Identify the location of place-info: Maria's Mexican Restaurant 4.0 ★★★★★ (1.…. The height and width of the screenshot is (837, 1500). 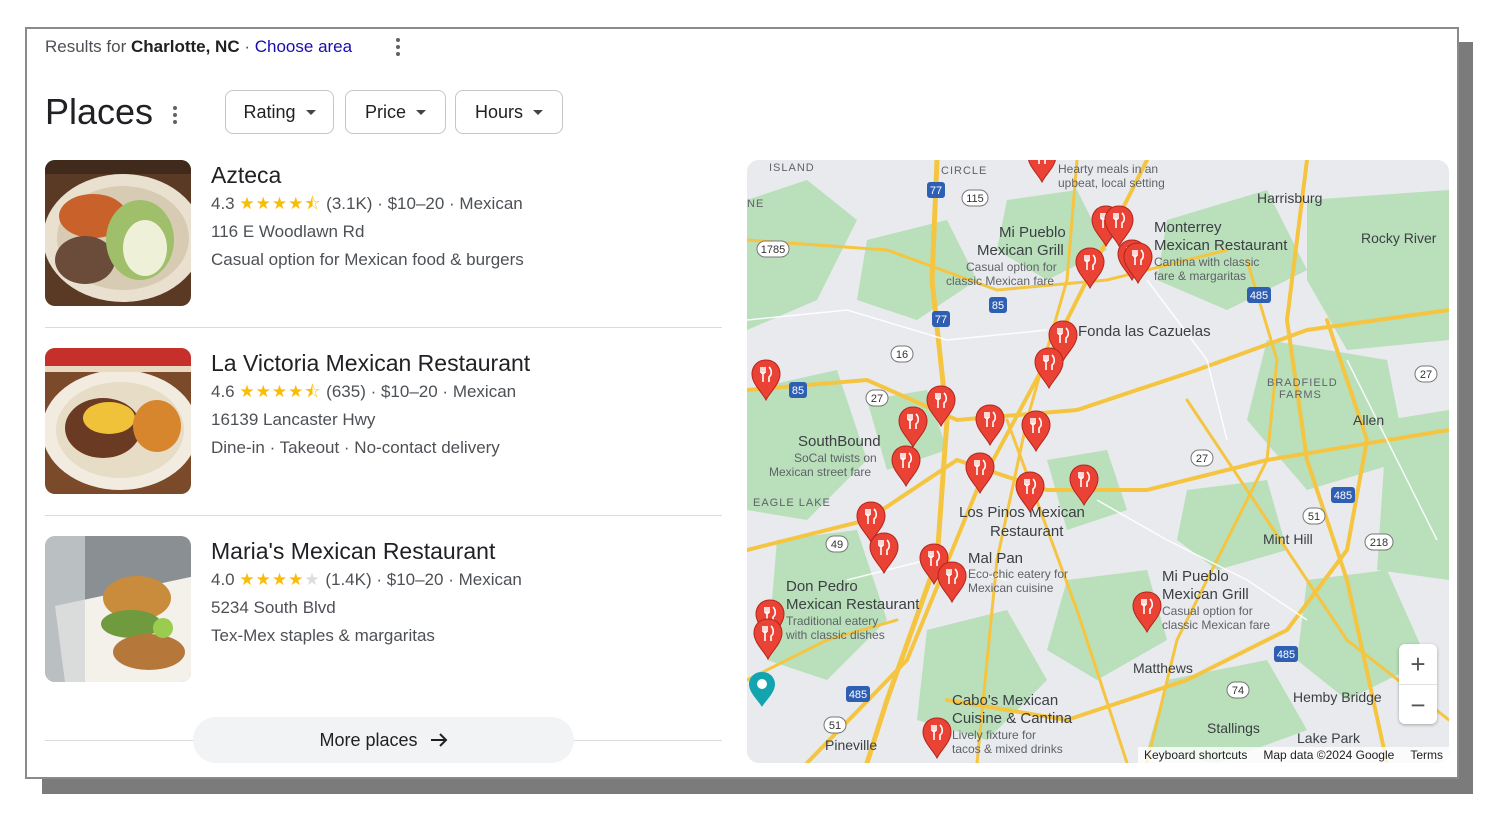
(366, 593).